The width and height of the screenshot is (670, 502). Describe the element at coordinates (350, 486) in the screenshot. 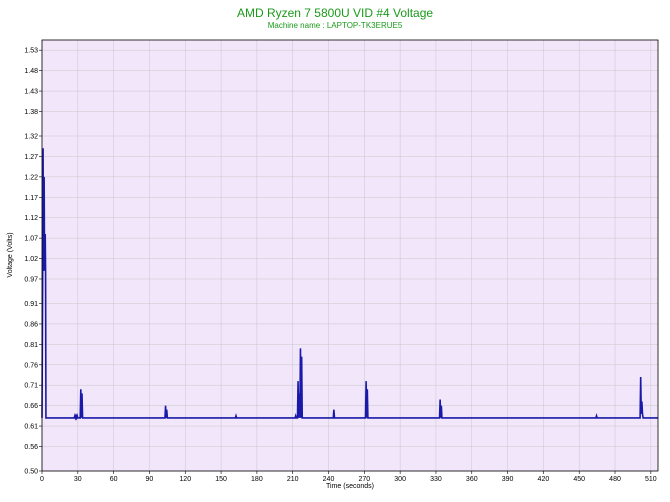

I see `x-axis-label: Time (seconds)` at that location.